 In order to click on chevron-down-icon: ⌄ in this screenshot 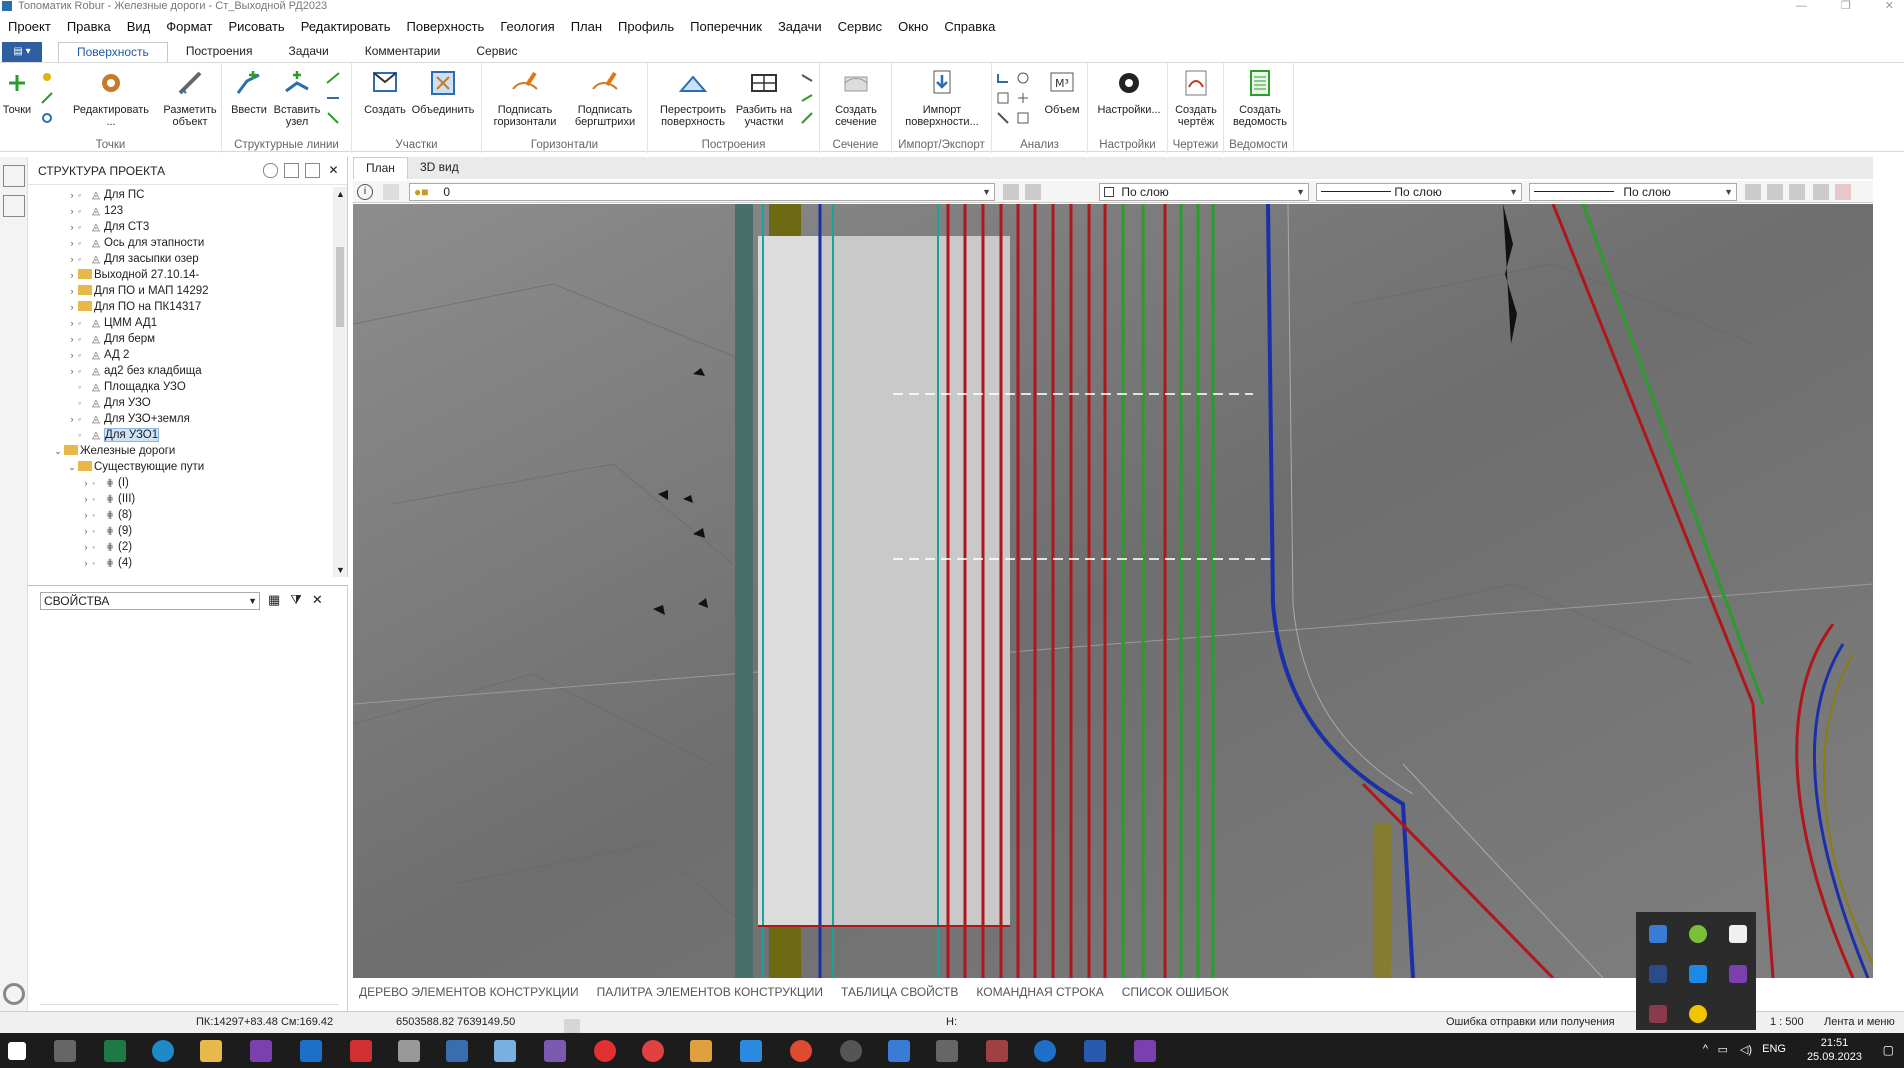, I will do `click(72, 467)`.